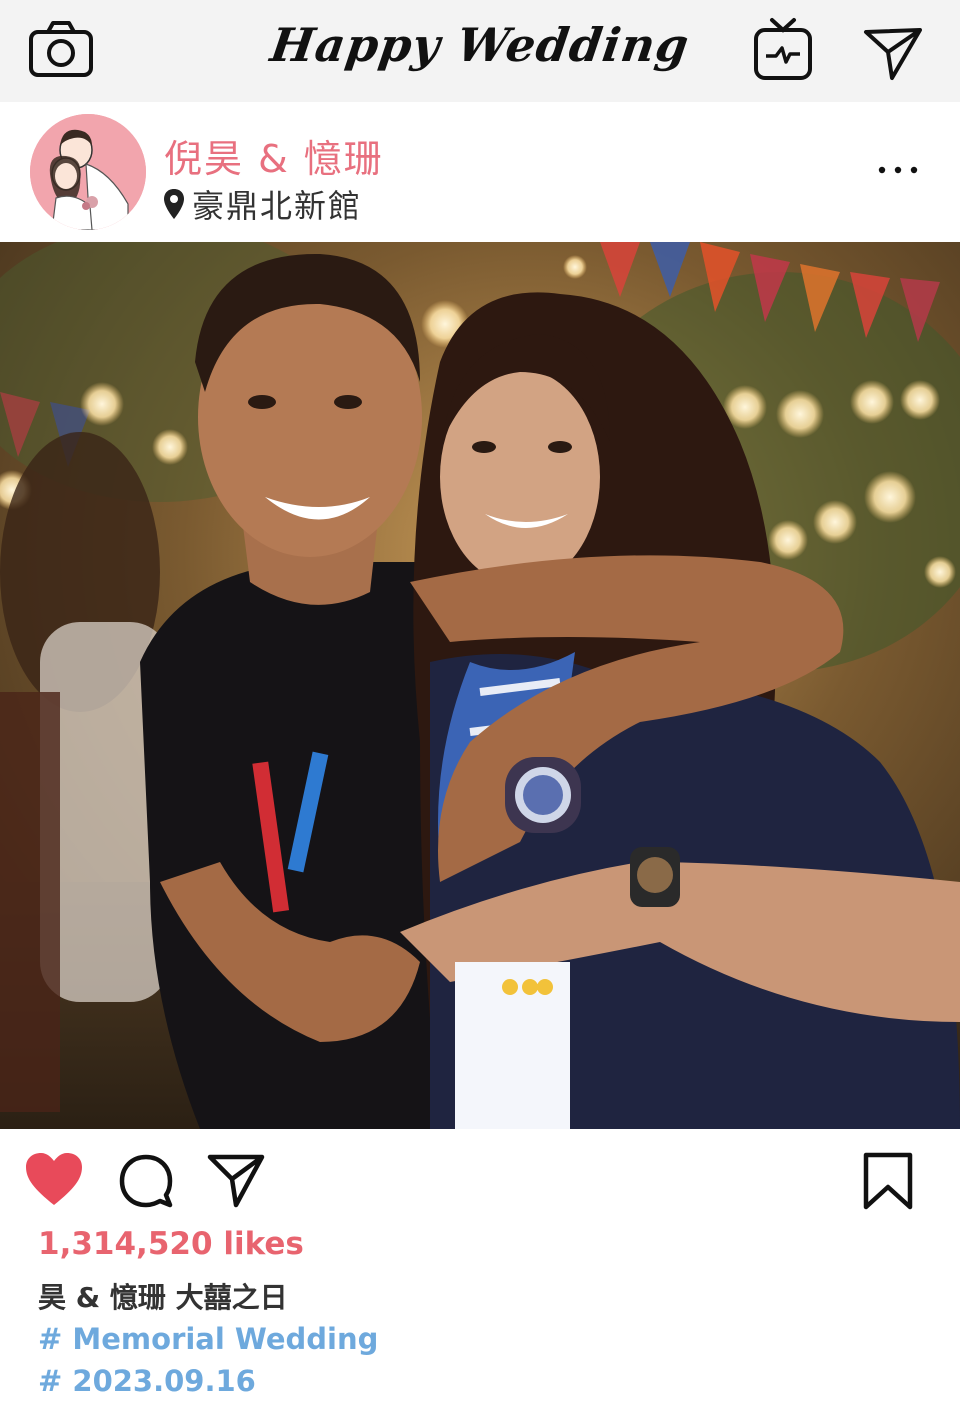 The image size is (960, 1427). Describe the element at coordinates (88, 172) in the screenshot. I see `avatar` at that location.